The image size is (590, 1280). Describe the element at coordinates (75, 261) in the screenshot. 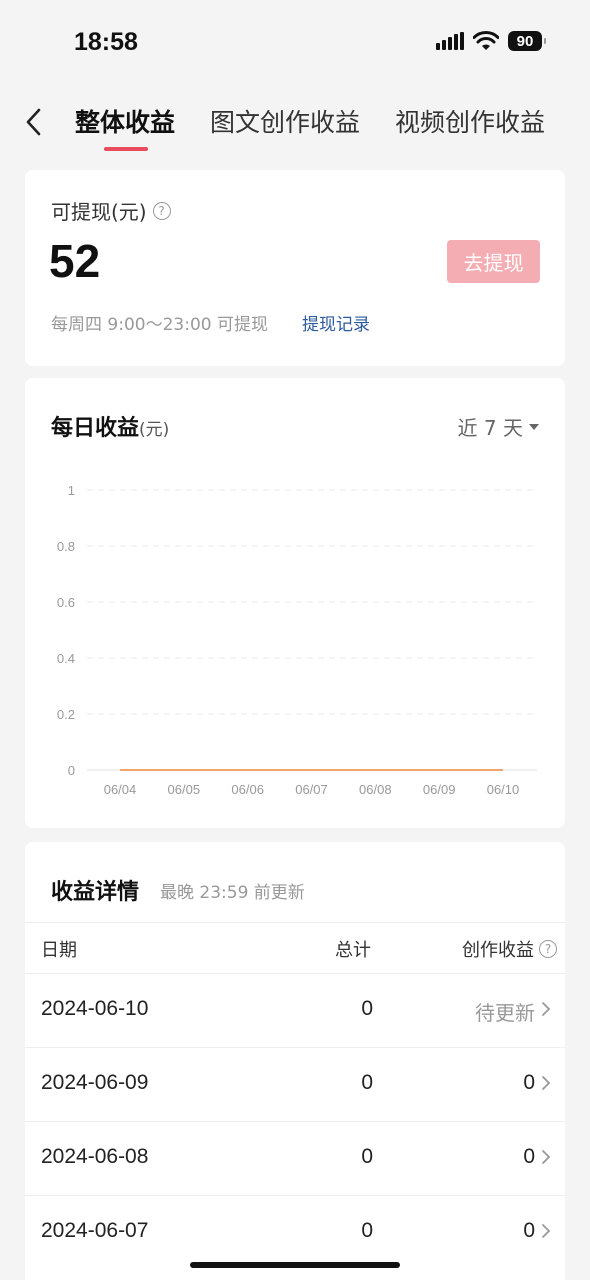

I see `withdrawable-amount: 52` at that location.